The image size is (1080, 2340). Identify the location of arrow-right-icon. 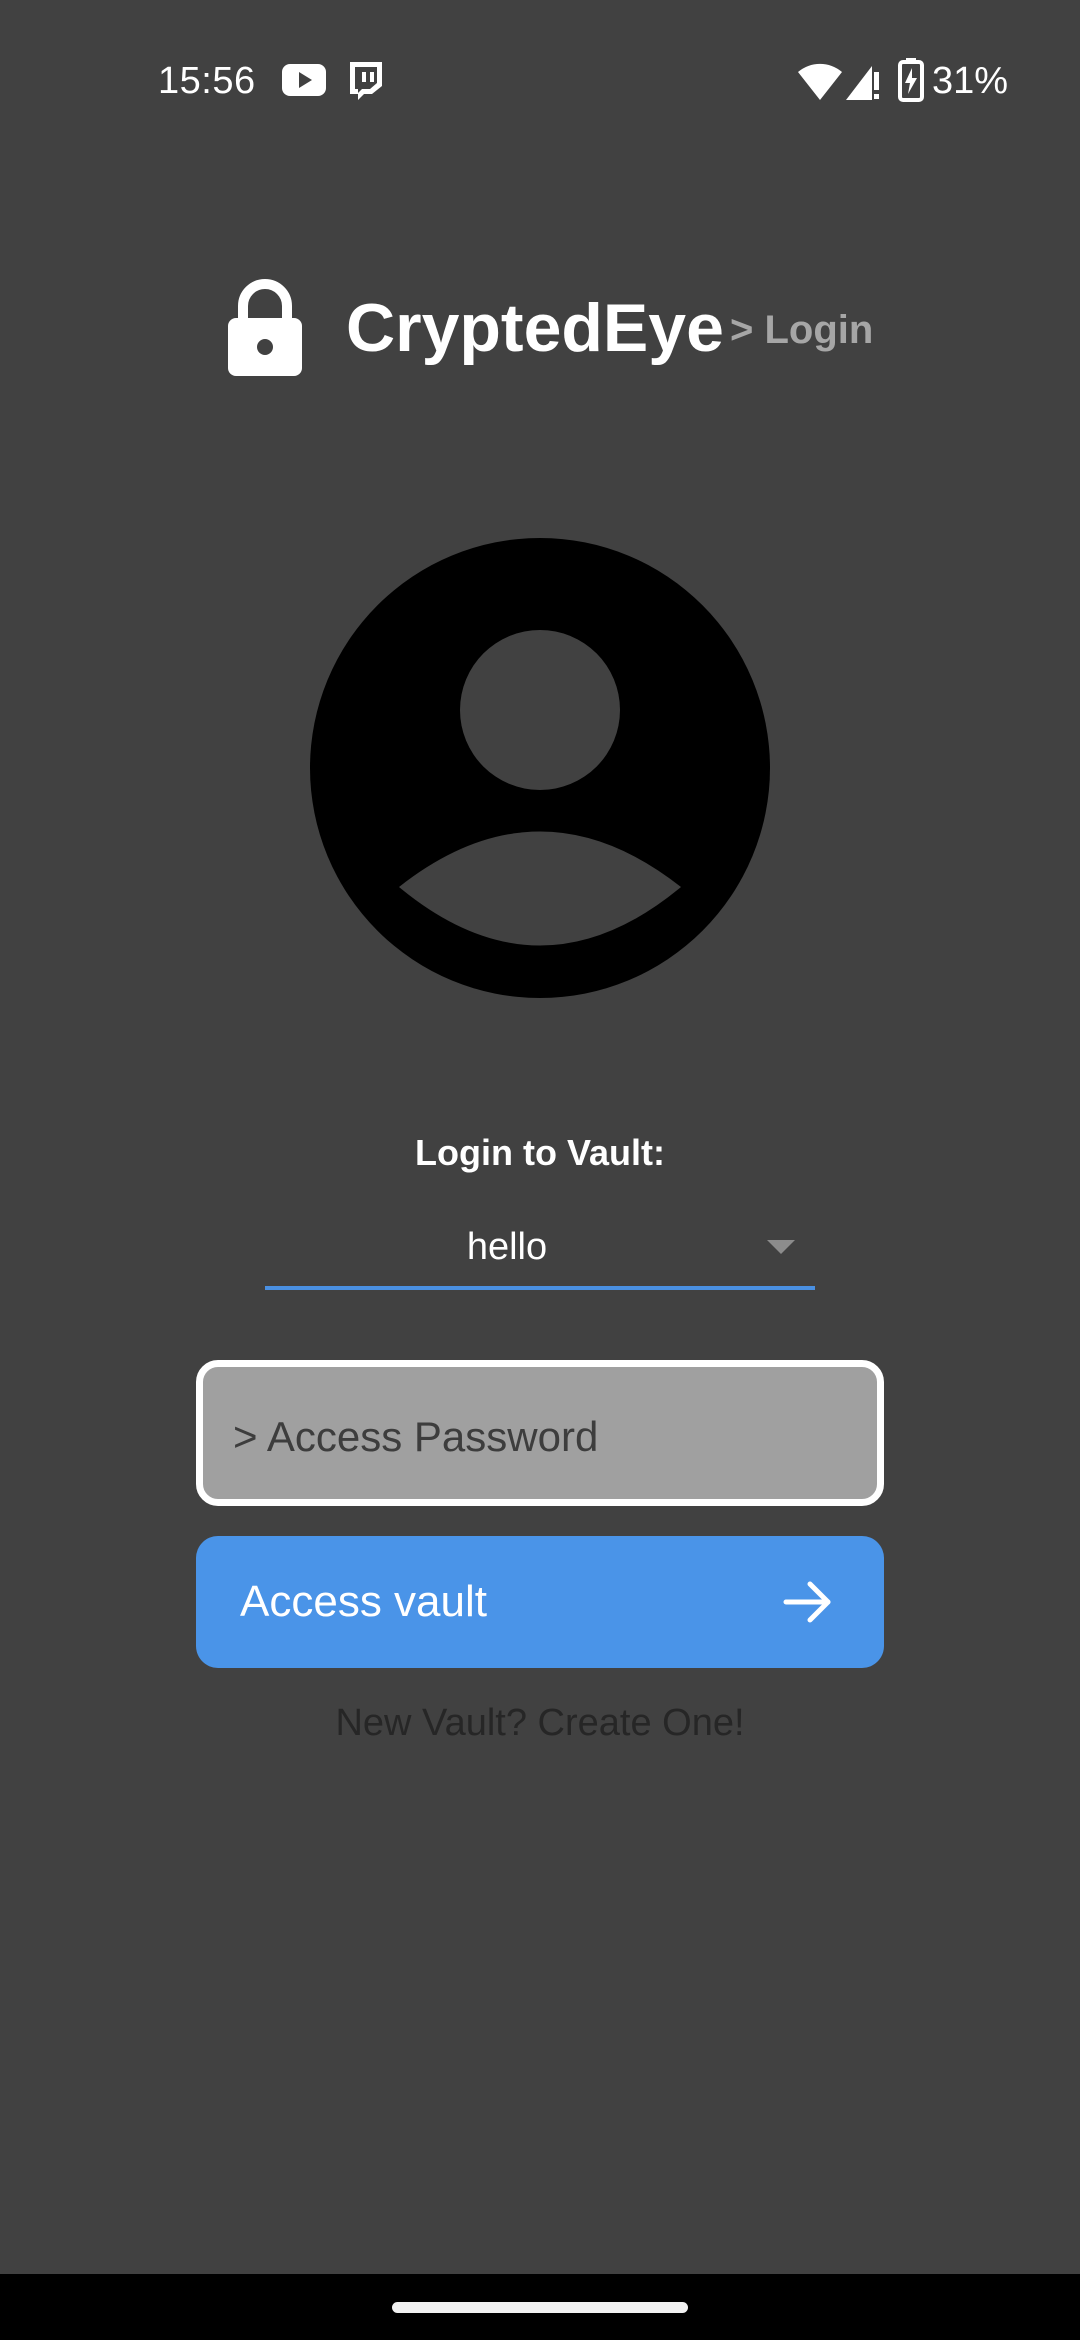
(808, 1604).